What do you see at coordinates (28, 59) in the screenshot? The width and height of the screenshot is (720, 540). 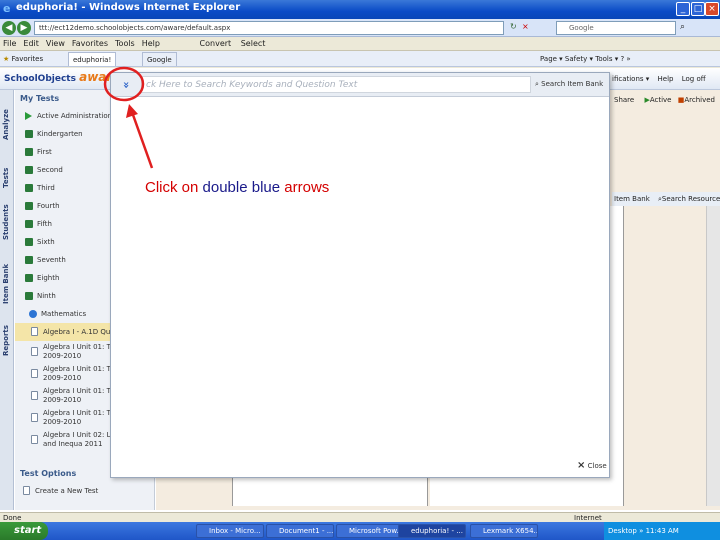 I see `favorites-button: Favorites` at bounding box center [28, 59].